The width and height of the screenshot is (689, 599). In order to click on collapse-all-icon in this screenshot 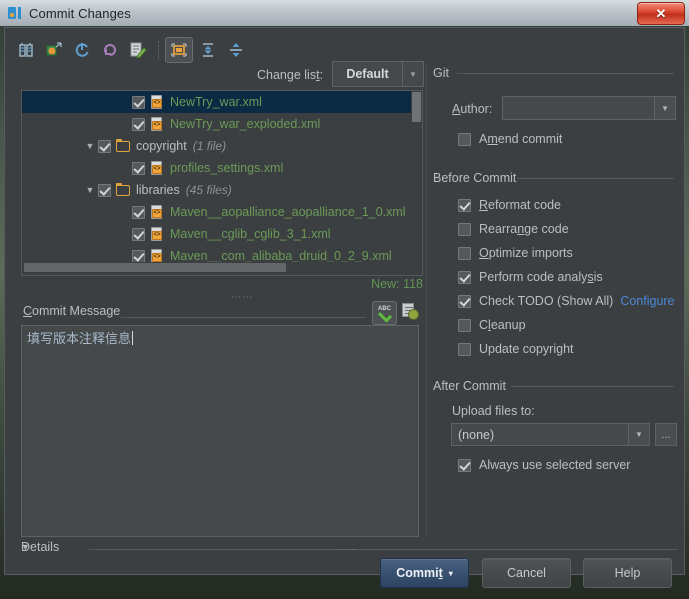, I will do `click(236, 50)`.